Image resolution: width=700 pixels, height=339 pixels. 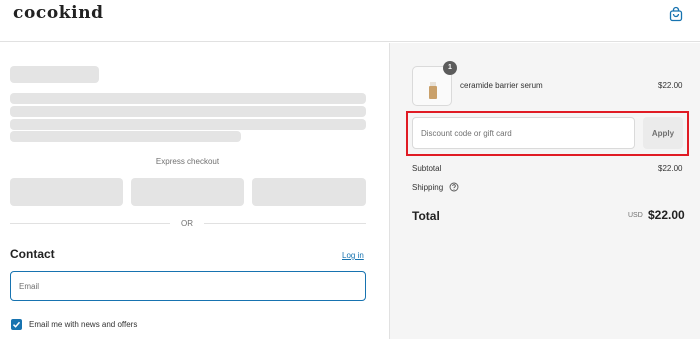 What do you see at coordinates (670, 168) in the screenshot?
I see `subtotal-value: $22.00` at bounding box center [670, 168].